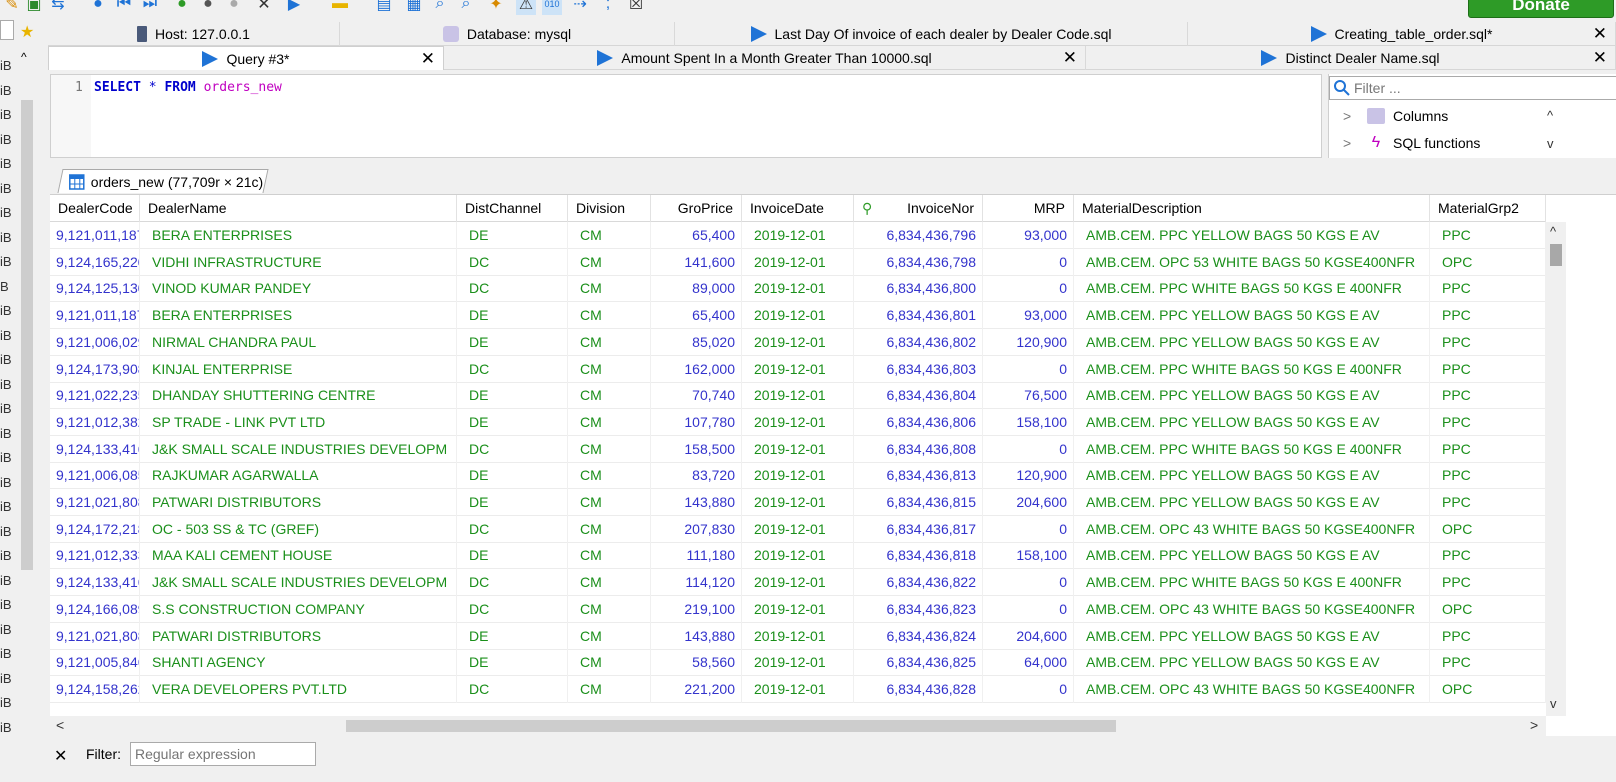  Describe the element at coordinates (918, 583) in the screenshot. I see `cell-invoice-nor: 6,834,436,822` at that location.